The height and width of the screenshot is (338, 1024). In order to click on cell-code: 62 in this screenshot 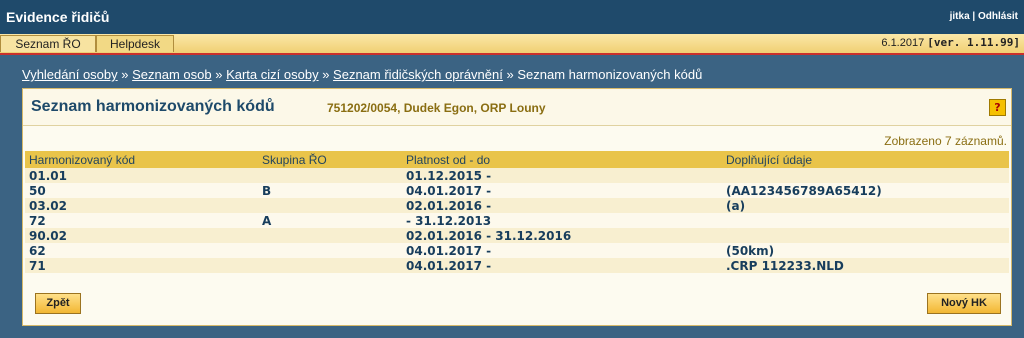, I will do `click(141, 250)`.